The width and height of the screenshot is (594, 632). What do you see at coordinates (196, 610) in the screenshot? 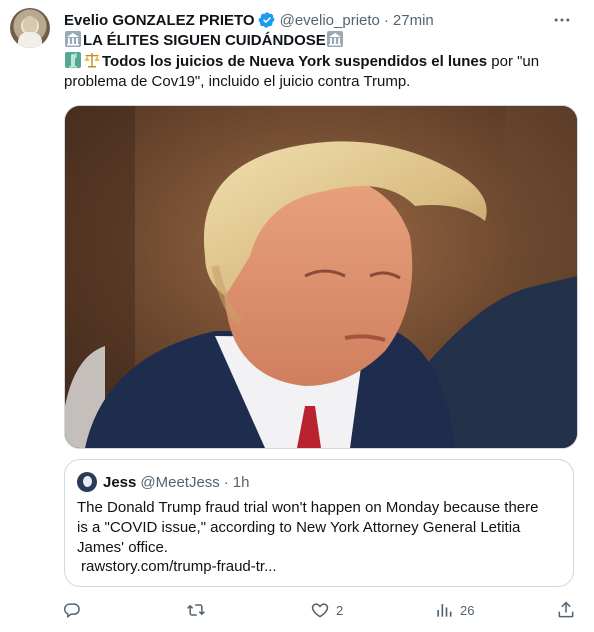
I see `retweet-icon` at bounding box center [196, 610].